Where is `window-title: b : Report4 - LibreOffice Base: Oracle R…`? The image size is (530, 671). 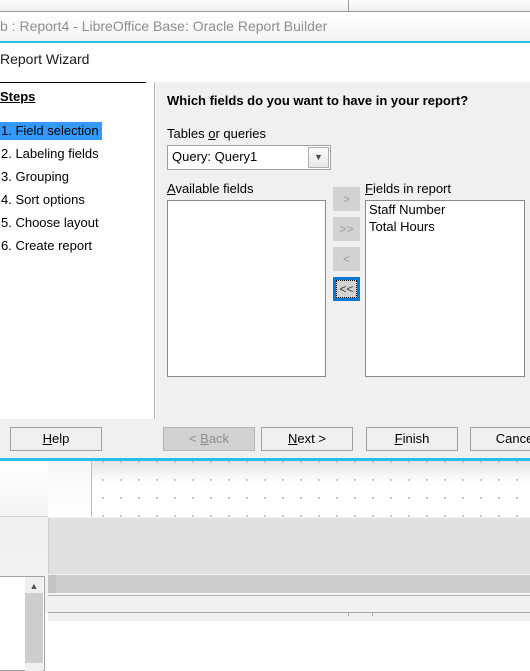
window-title: b : Report4 - LibreOffice Base: Oracle R… is located at coordinates (164, 26).